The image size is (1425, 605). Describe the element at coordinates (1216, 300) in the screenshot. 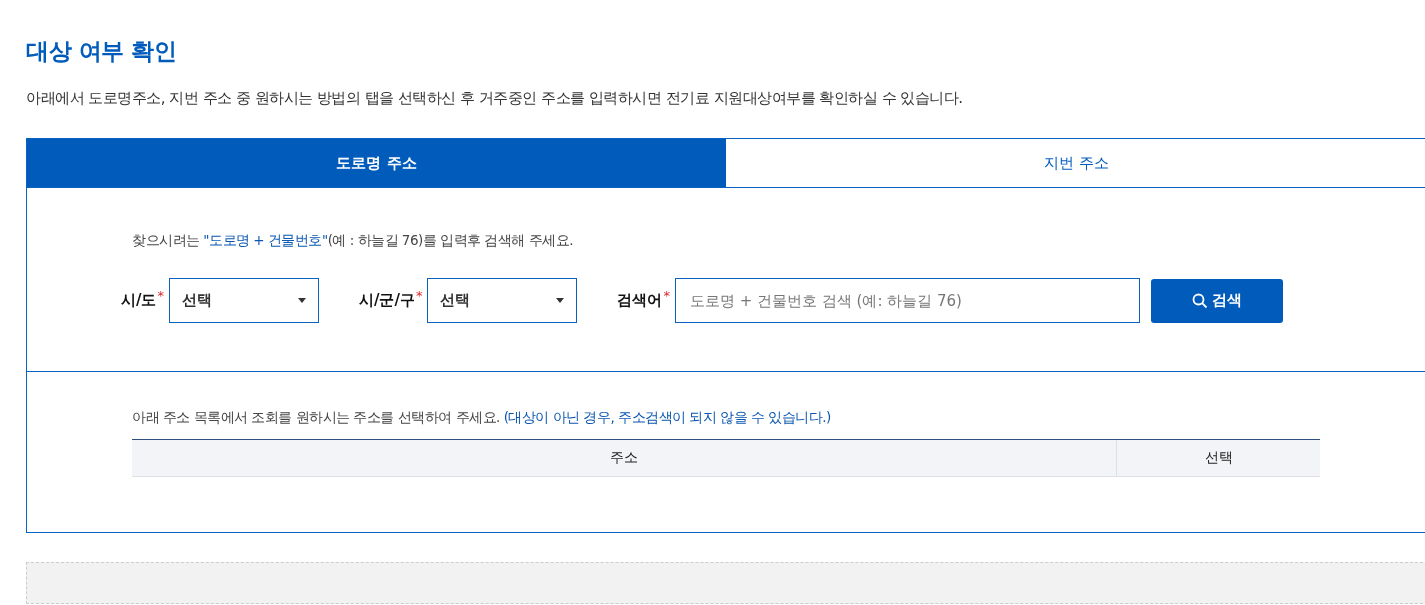

I see `search-button: 검색` at that location.